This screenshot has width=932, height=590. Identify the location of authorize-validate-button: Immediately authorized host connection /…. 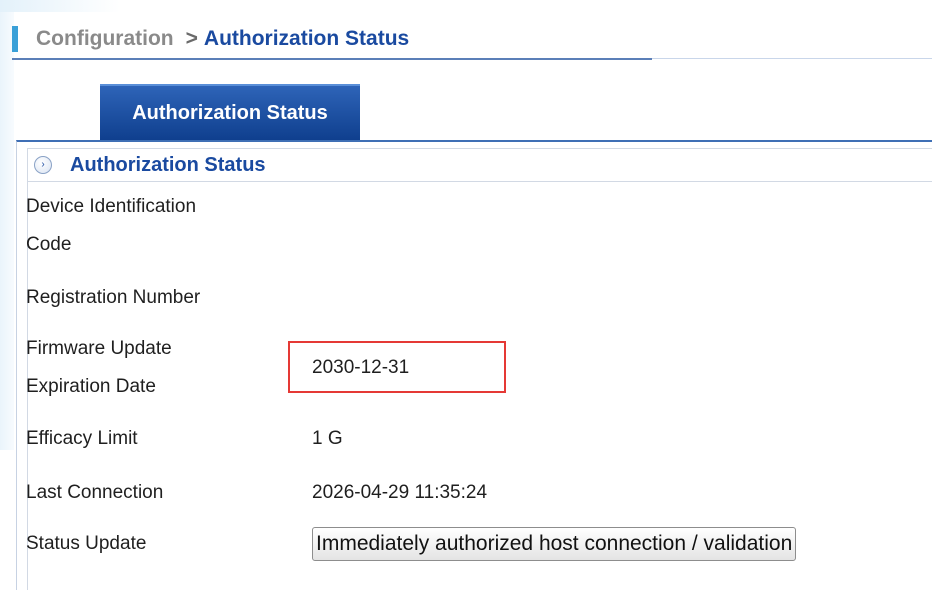
(554, 544).